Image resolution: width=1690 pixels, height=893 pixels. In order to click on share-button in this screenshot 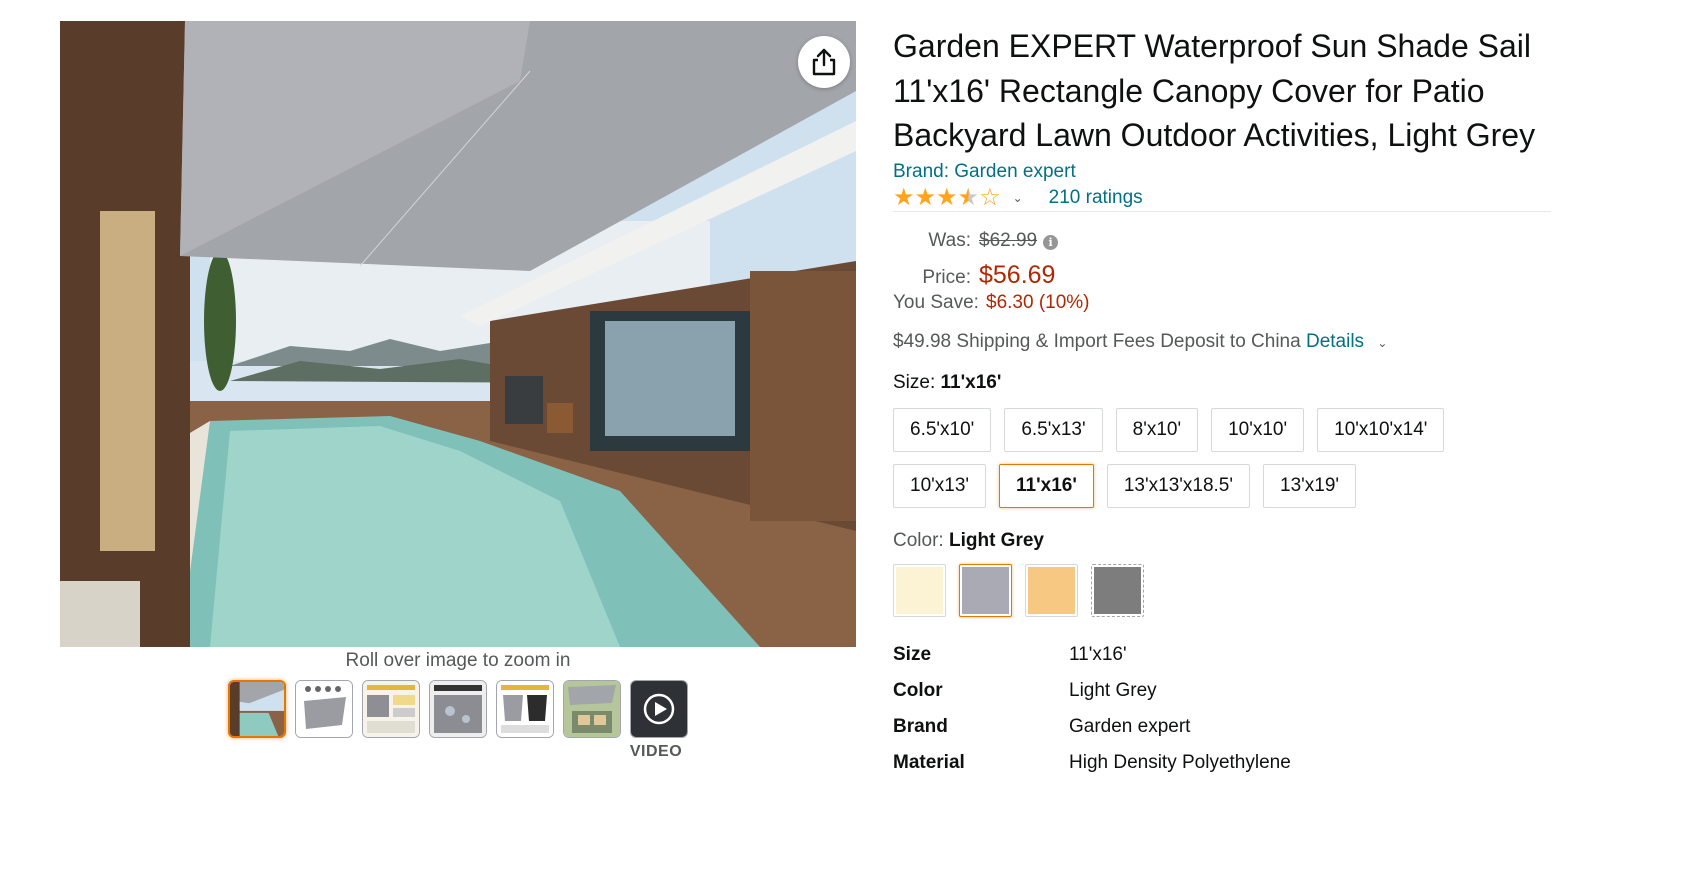, I will do `click(824, 62)`.